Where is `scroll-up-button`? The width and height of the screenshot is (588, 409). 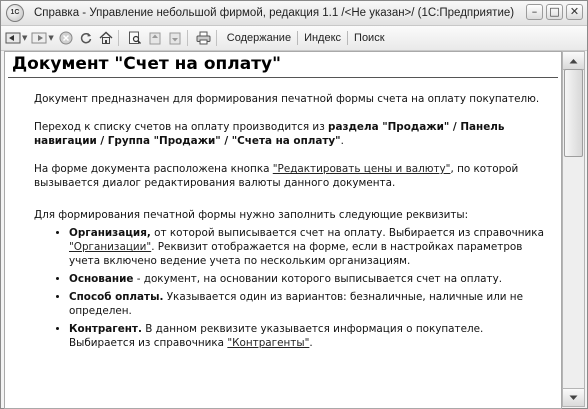 scroll-up-button is located at coordinates (573, 61).